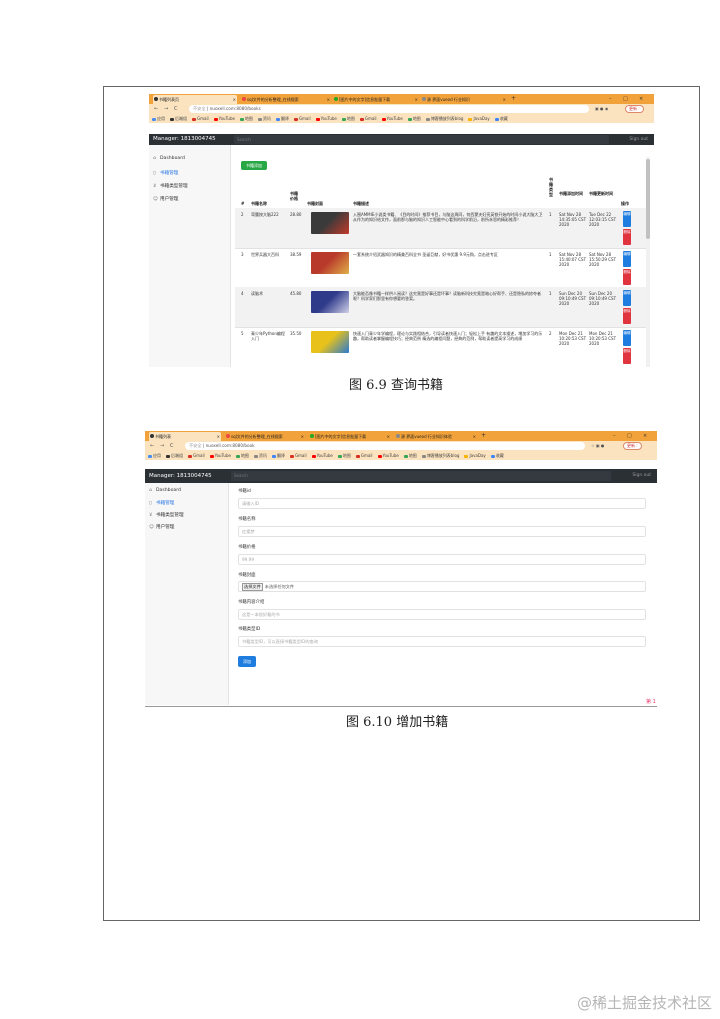  I want to click on scrollbar-thumb, so click(648, 199).